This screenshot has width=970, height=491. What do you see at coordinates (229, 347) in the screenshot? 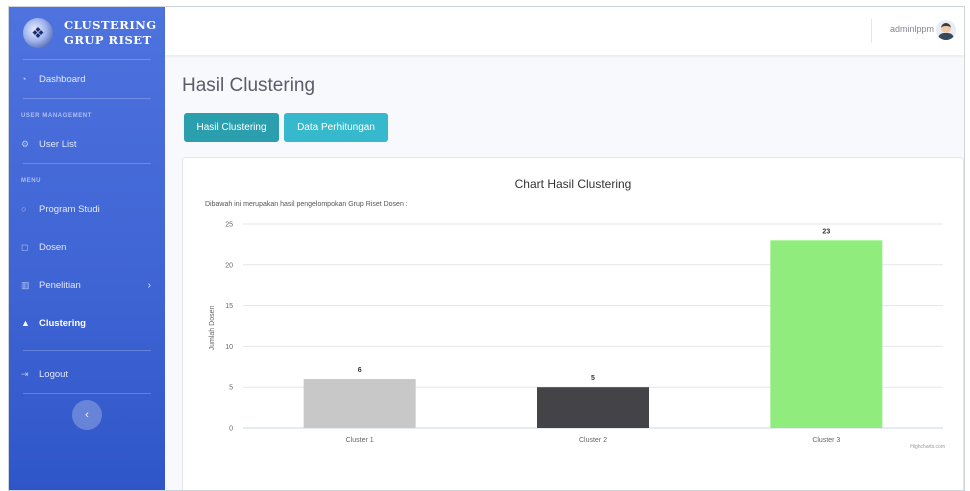
I see `y-tick-label: 10` at bounding box center [229, 347].